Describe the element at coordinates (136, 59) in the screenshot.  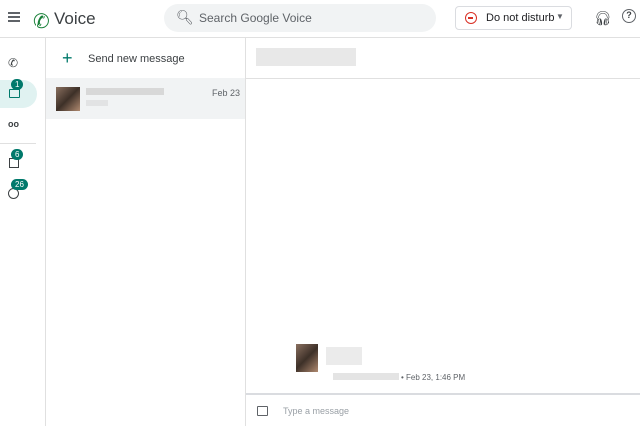
I see `send-new-message-button: Send new message` at that location.